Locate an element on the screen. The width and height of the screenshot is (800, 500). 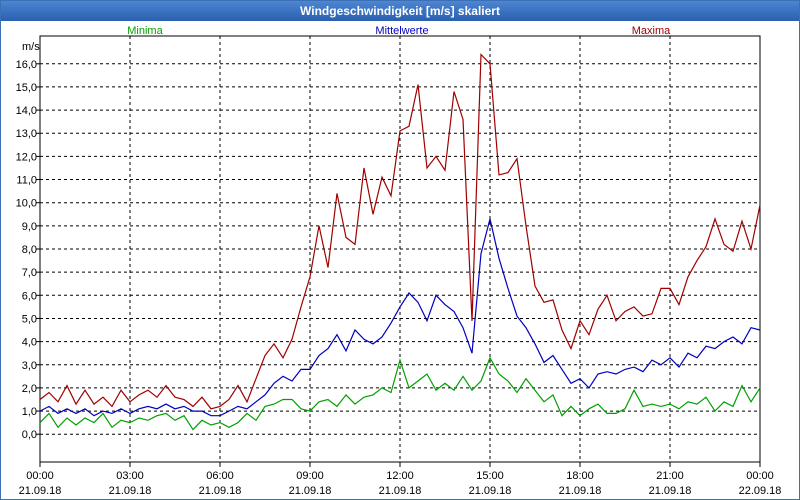
y-tick-label: 11,0 is located at coordinates (26, 181).